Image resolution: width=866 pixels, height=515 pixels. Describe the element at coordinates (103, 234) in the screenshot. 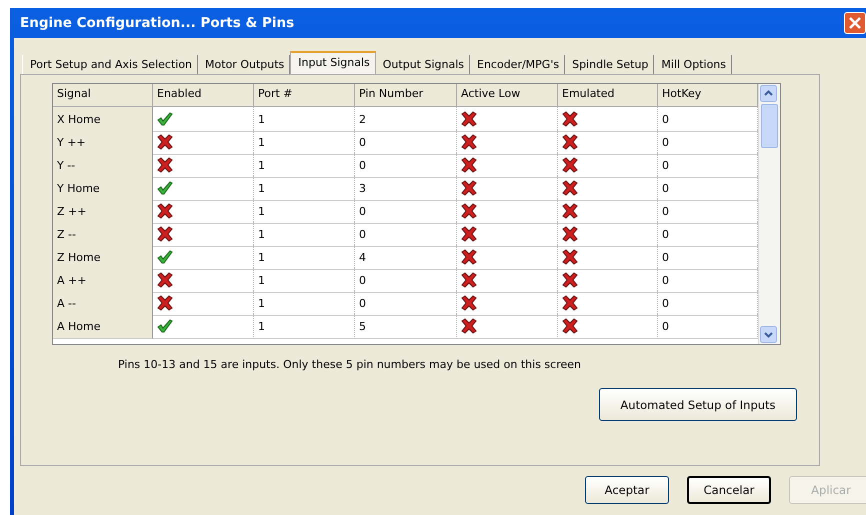

I see `table-cell: Z --` at that location.